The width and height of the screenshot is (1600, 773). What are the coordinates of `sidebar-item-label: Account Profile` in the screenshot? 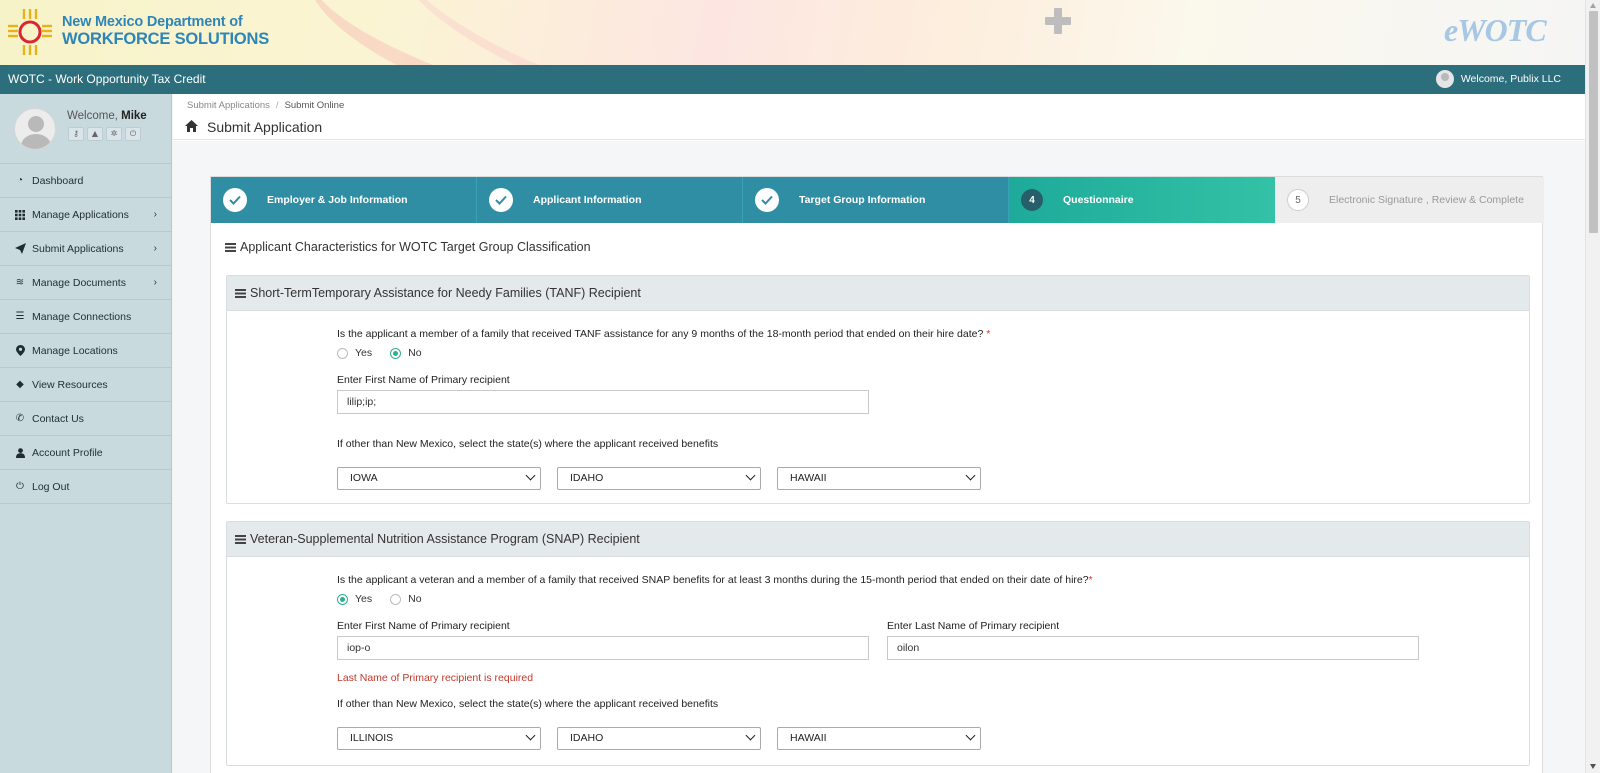 It's located at (67, 452).